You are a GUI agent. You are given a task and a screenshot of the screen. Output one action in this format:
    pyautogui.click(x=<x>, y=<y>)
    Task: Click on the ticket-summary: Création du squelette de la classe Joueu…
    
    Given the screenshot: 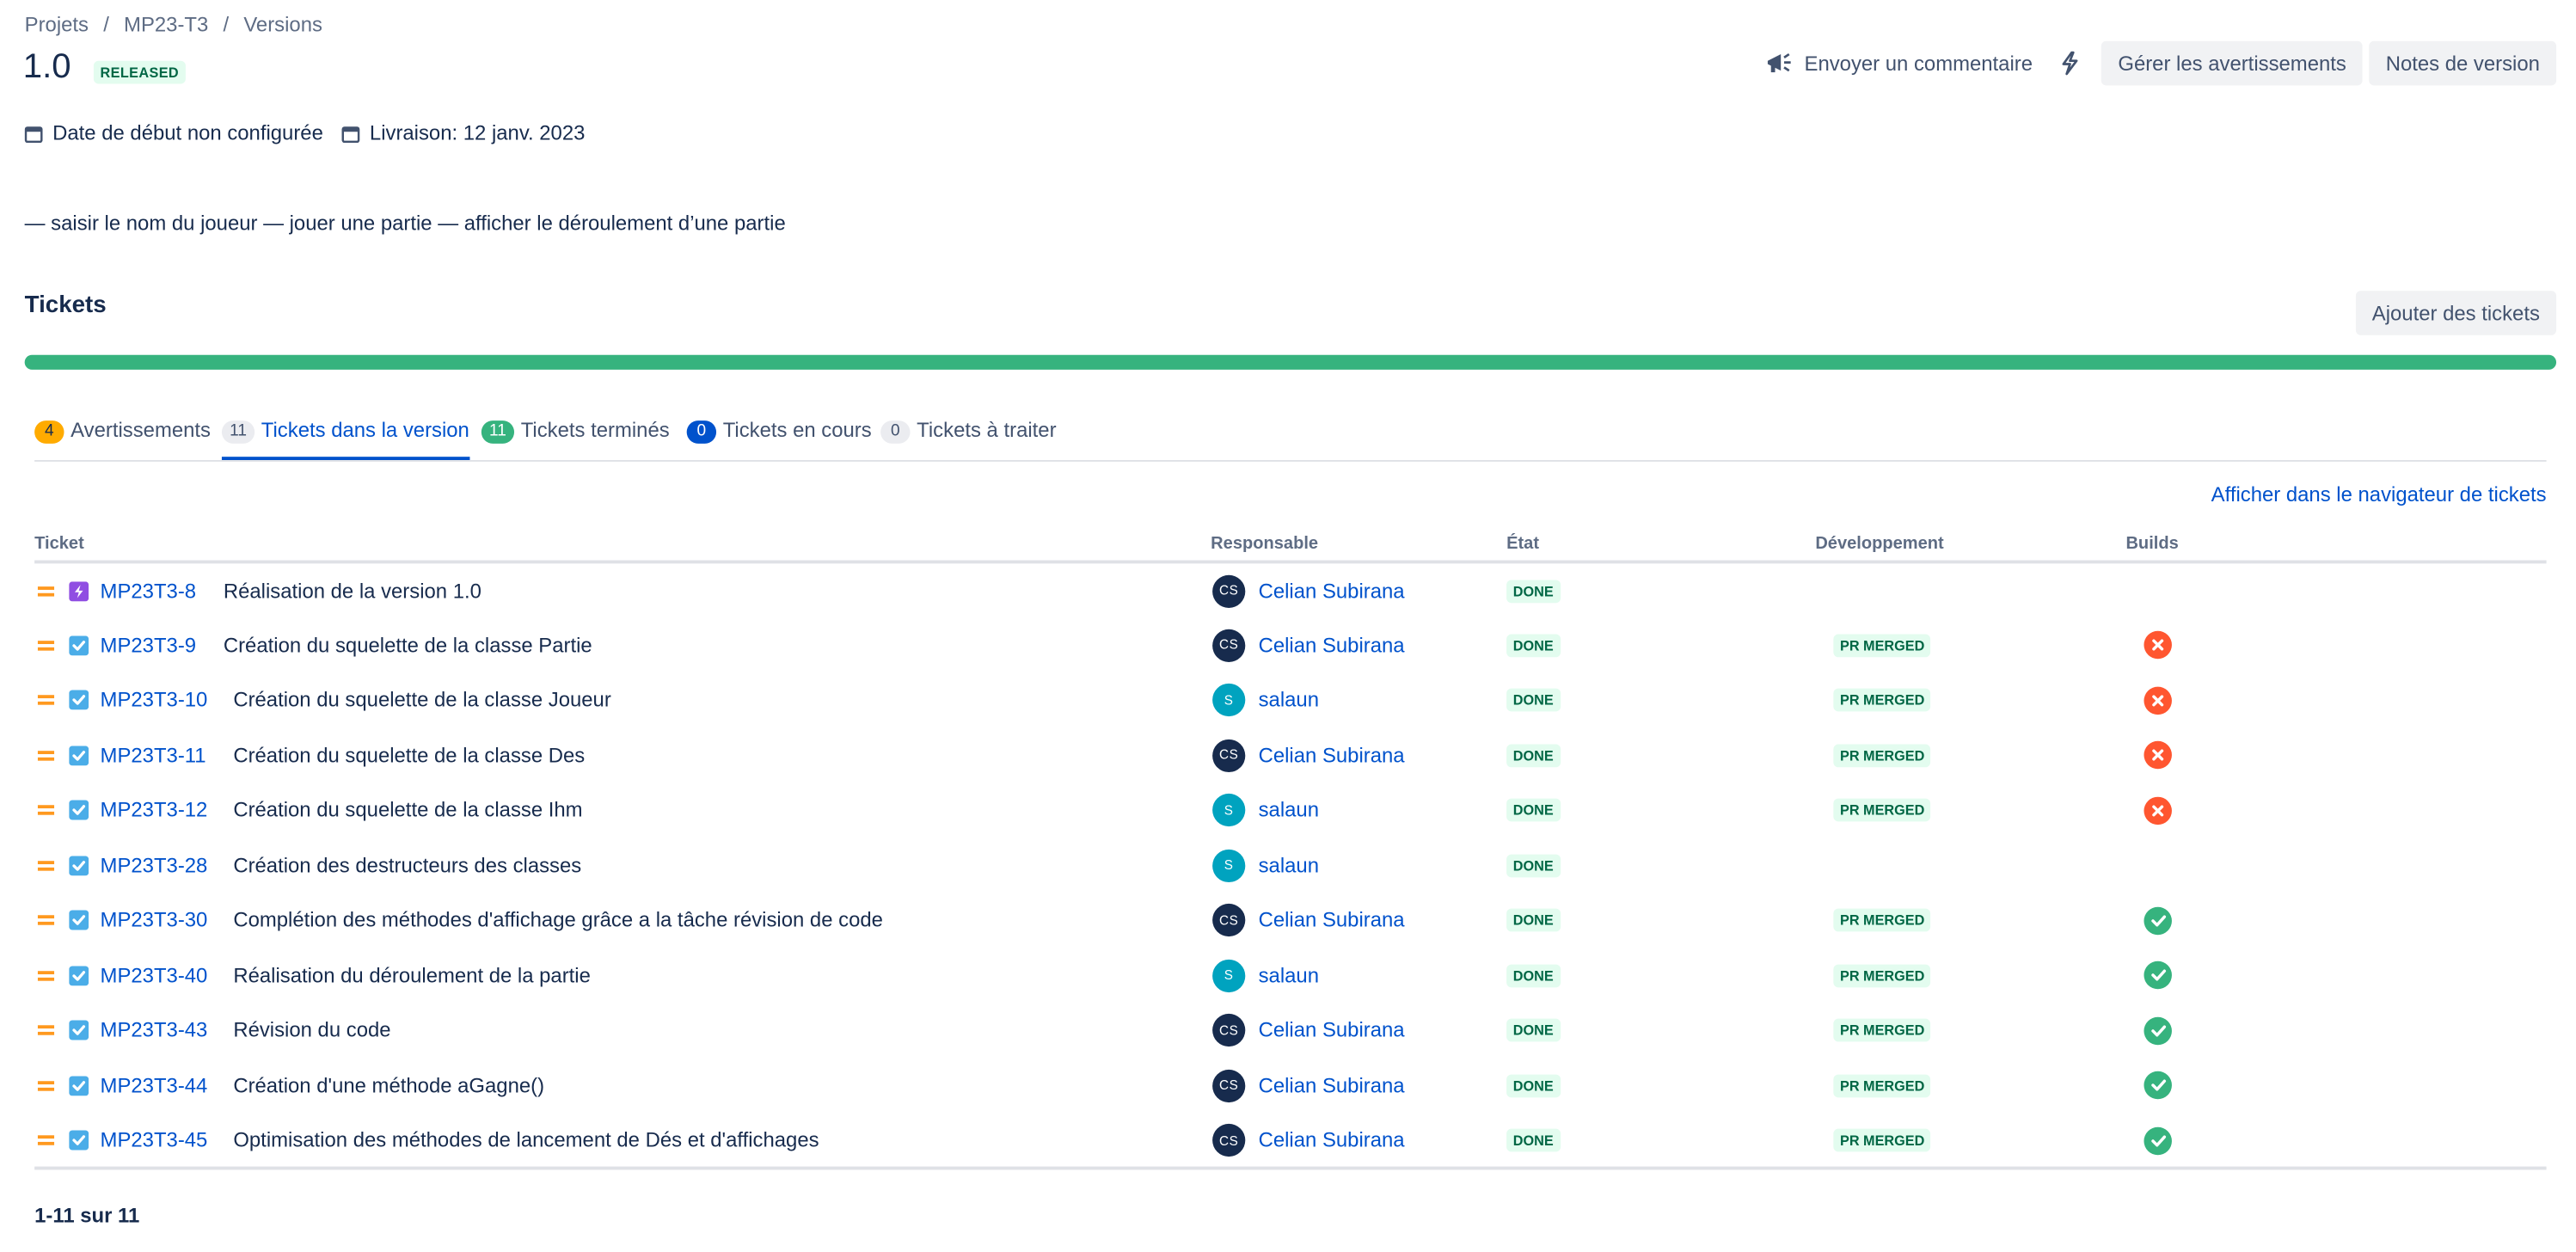 What is the action you would take?
    pyautogui.click(x=422, y=701)
    